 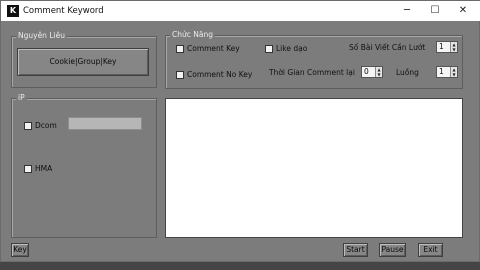 I want to click on comment-no-key-label: Comment No Key, so click(x=220, y=74).